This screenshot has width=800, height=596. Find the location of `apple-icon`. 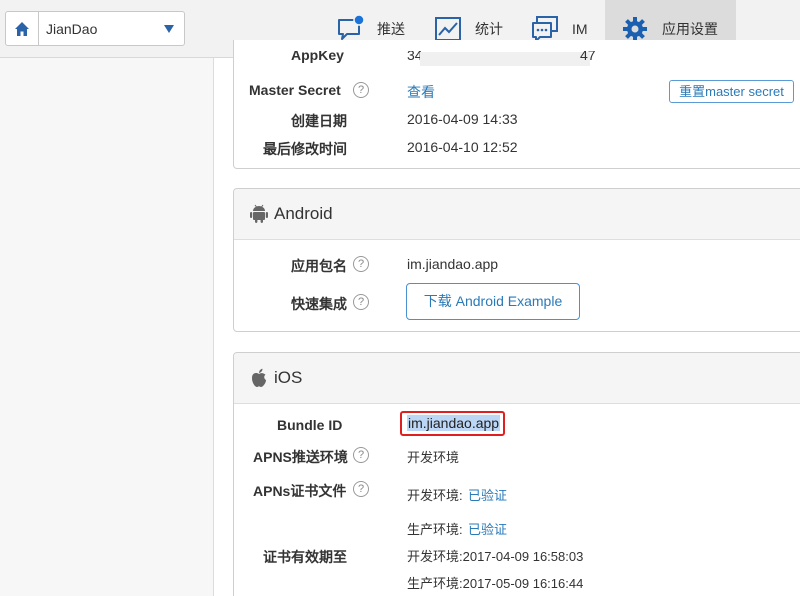

apple-icon is located at coordinates (259, 377).